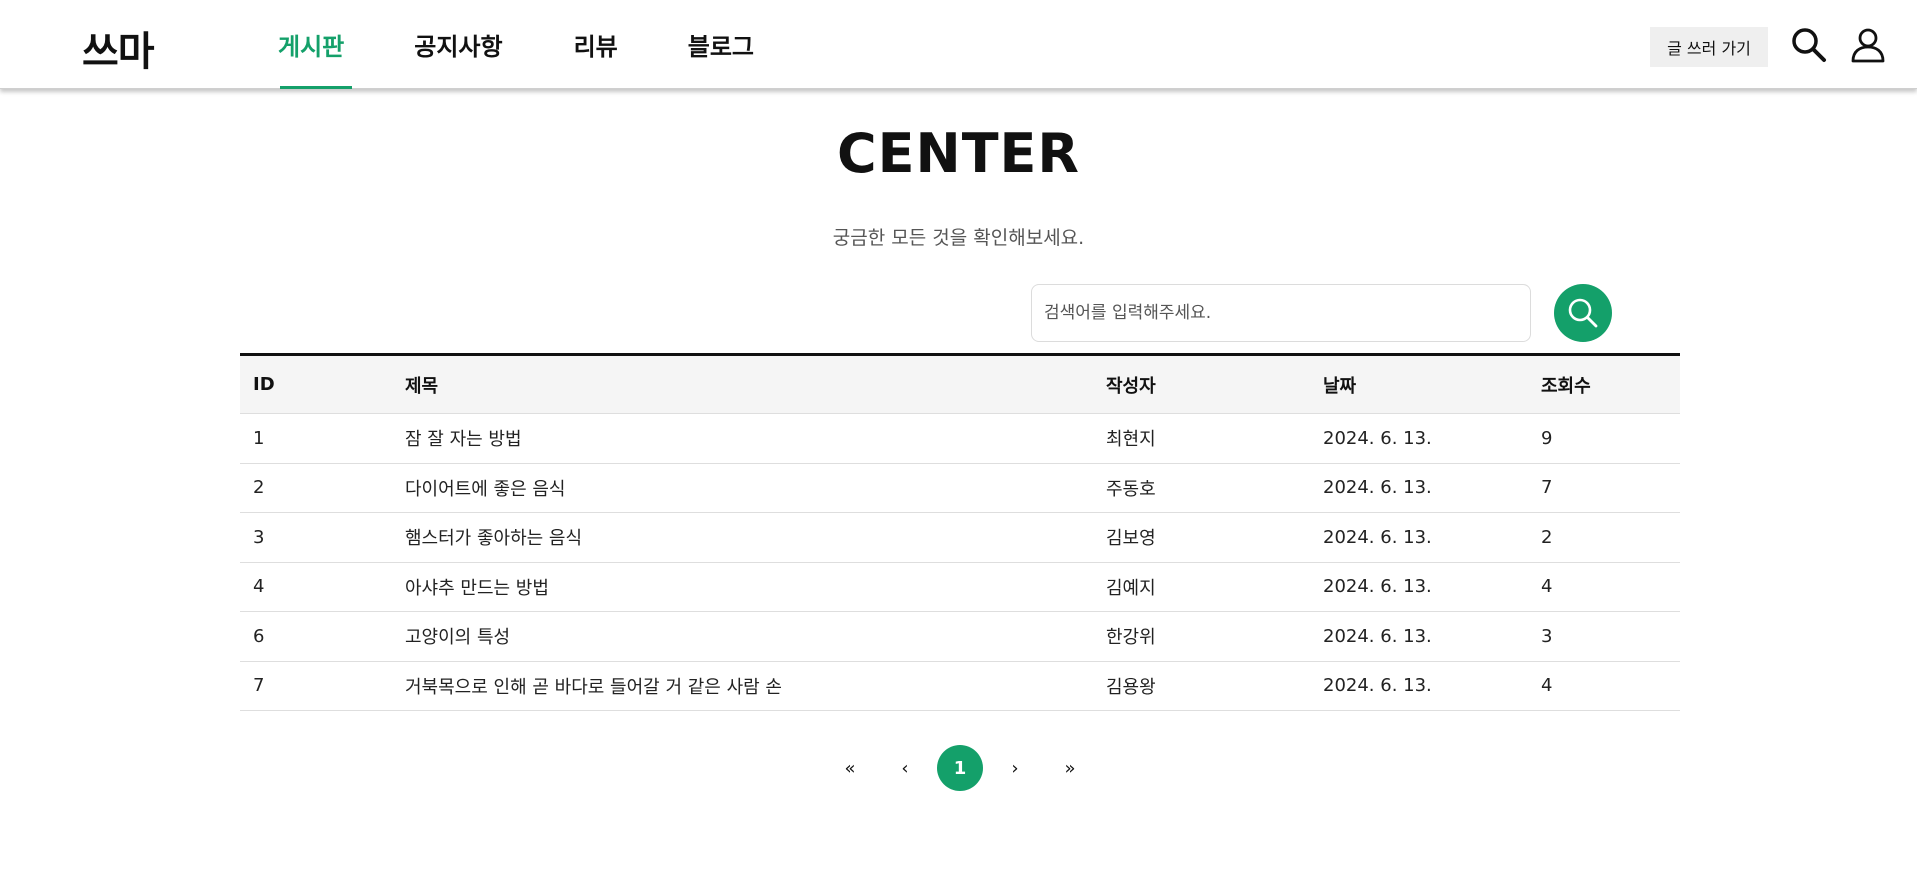  Describe the element at coordinates (742, 686) in the screenshot. I see `cell-title: 거북목으로 인해 곧 바다로 들어갈 거 같은 사람 손` at that location.